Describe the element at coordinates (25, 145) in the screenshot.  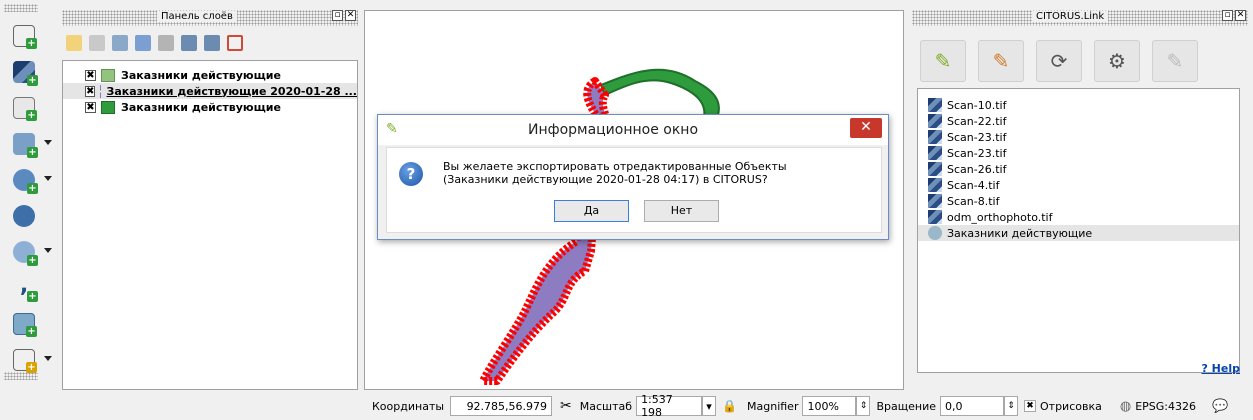
I see `elephant-icon: +` at that location.